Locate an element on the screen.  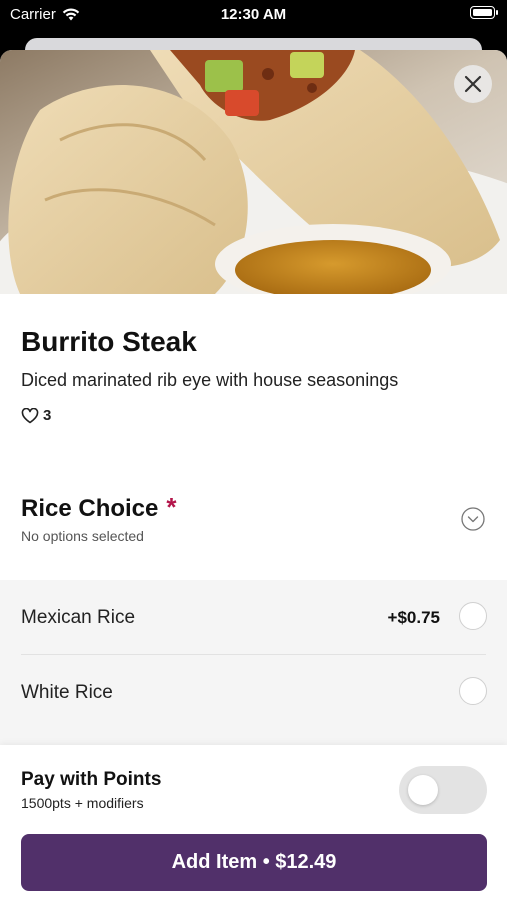
close-icon is located at coordinates (473, 84).